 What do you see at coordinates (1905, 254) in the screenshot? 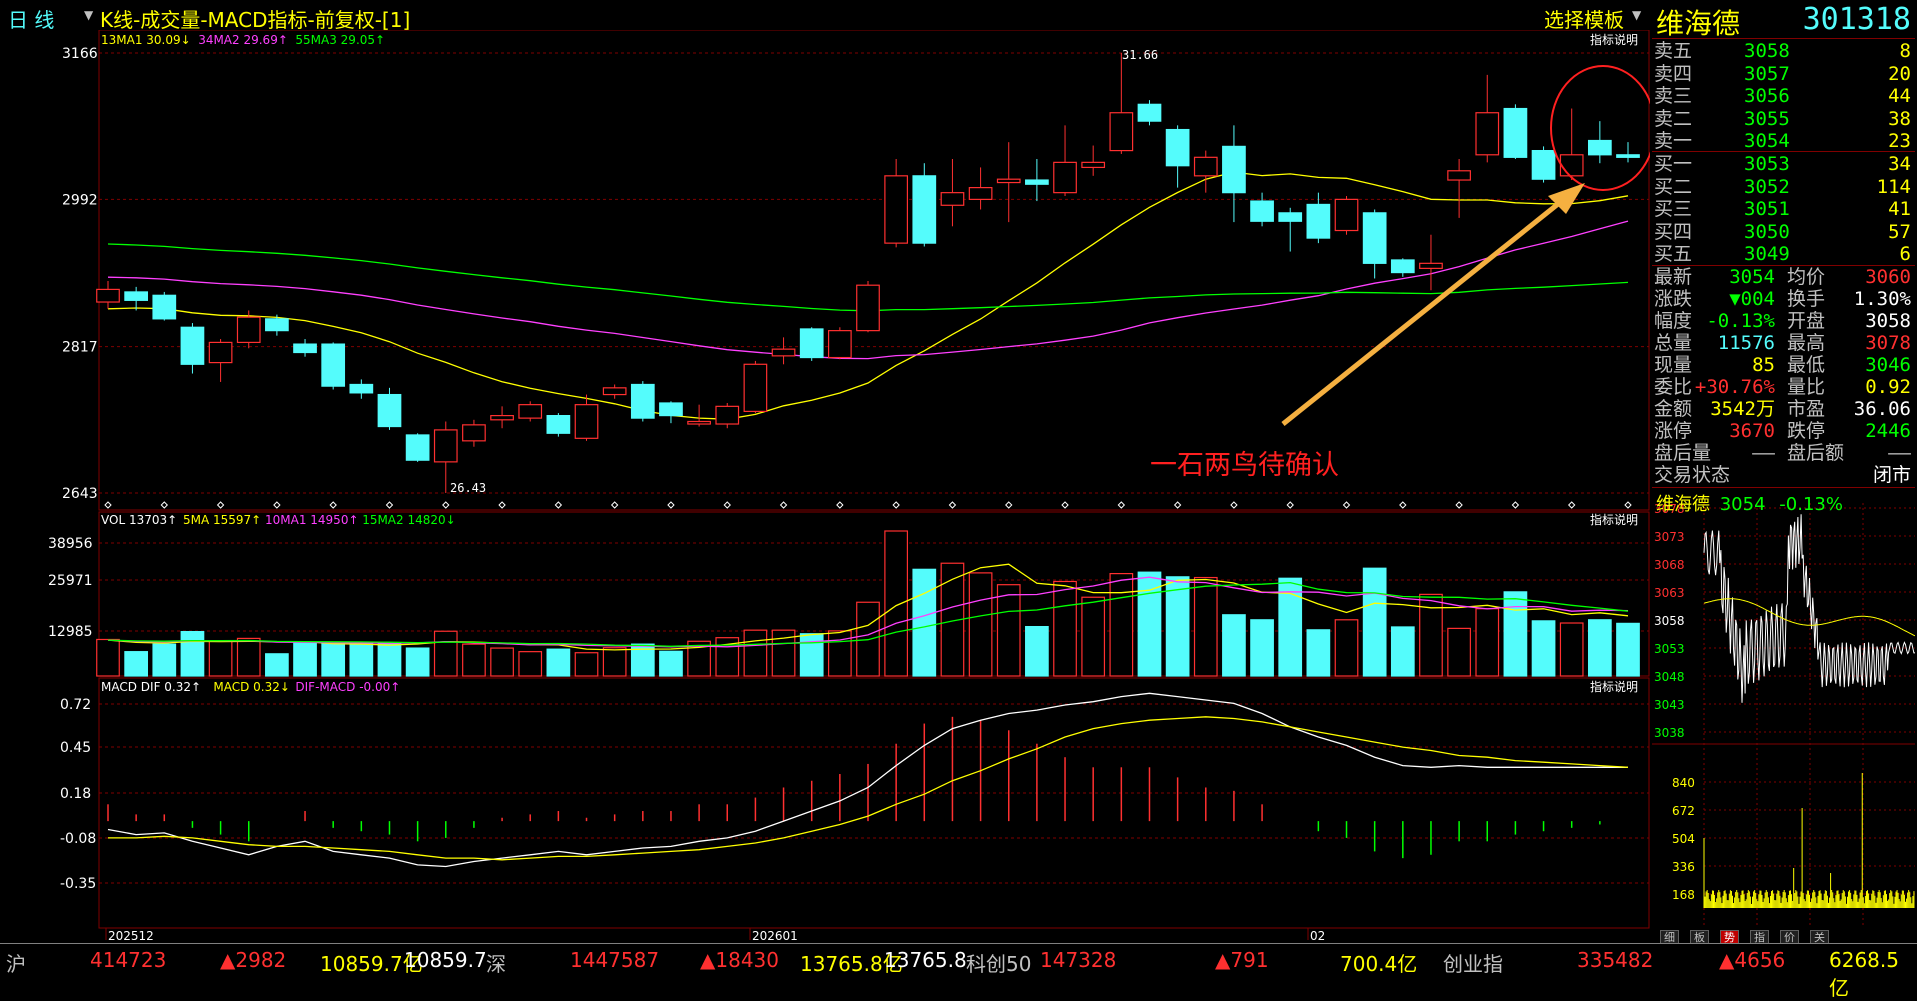
I see `bid-volume: 6` at bounding box center [1905, 254].